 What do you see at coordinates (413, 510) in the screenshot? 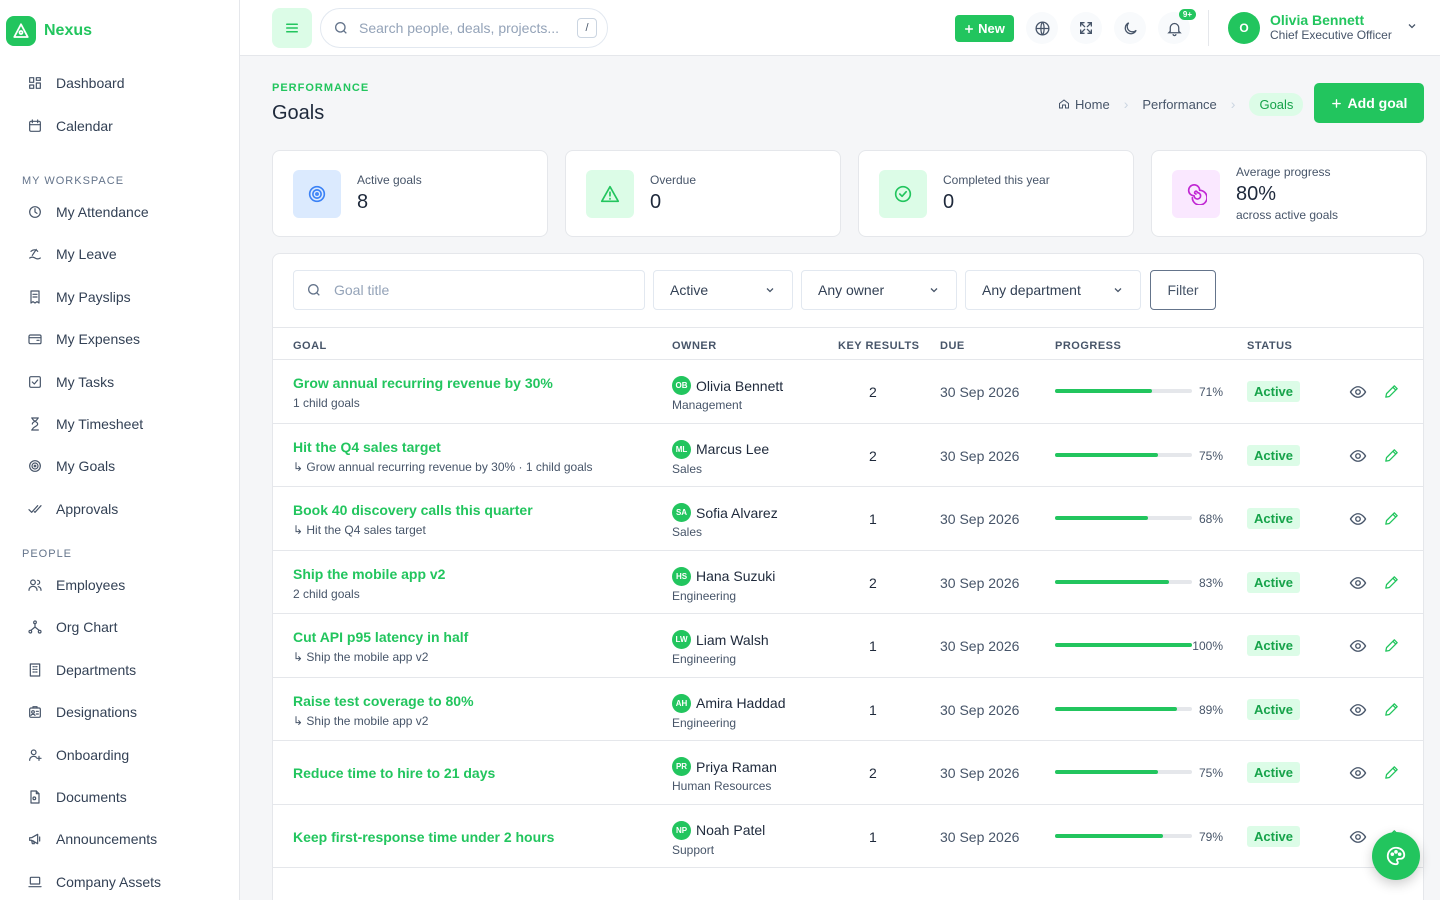
I see `goal-title-link: Book 40 discovery calls this quarter` at bounding box center [413, 510].